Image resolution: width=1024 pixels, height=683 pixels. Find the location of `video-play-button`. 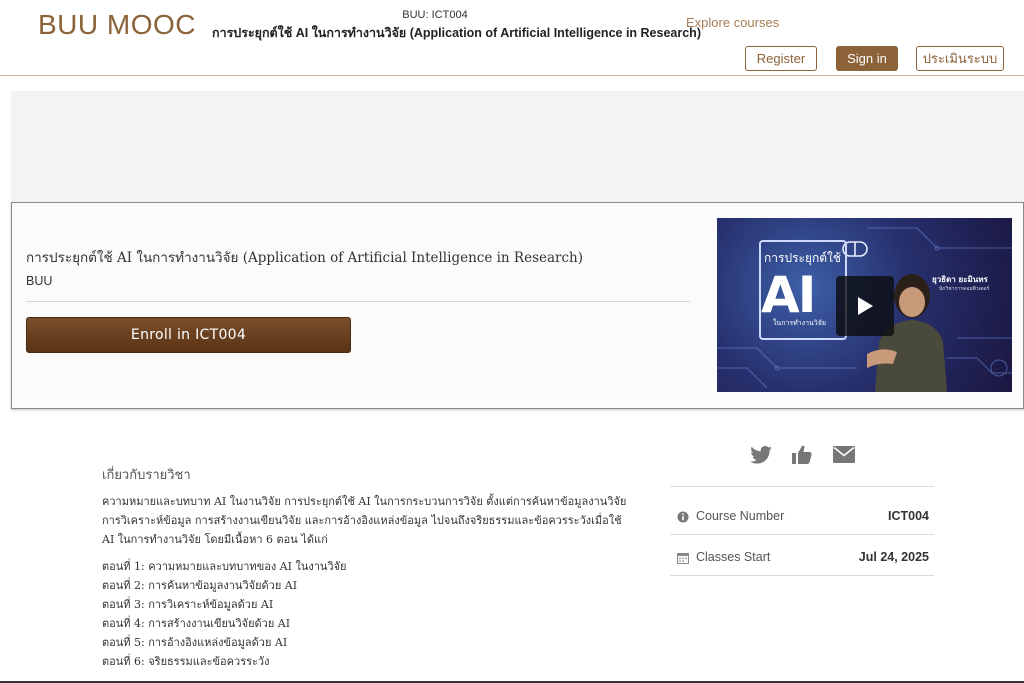

video-play-button is located at coordinates (865, 306).